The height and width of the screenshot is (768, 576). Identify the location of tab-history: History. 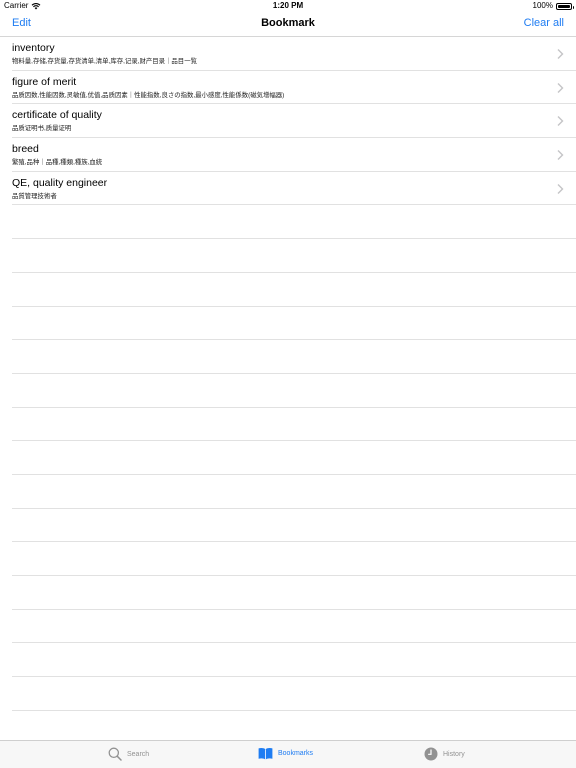
(444, 754).